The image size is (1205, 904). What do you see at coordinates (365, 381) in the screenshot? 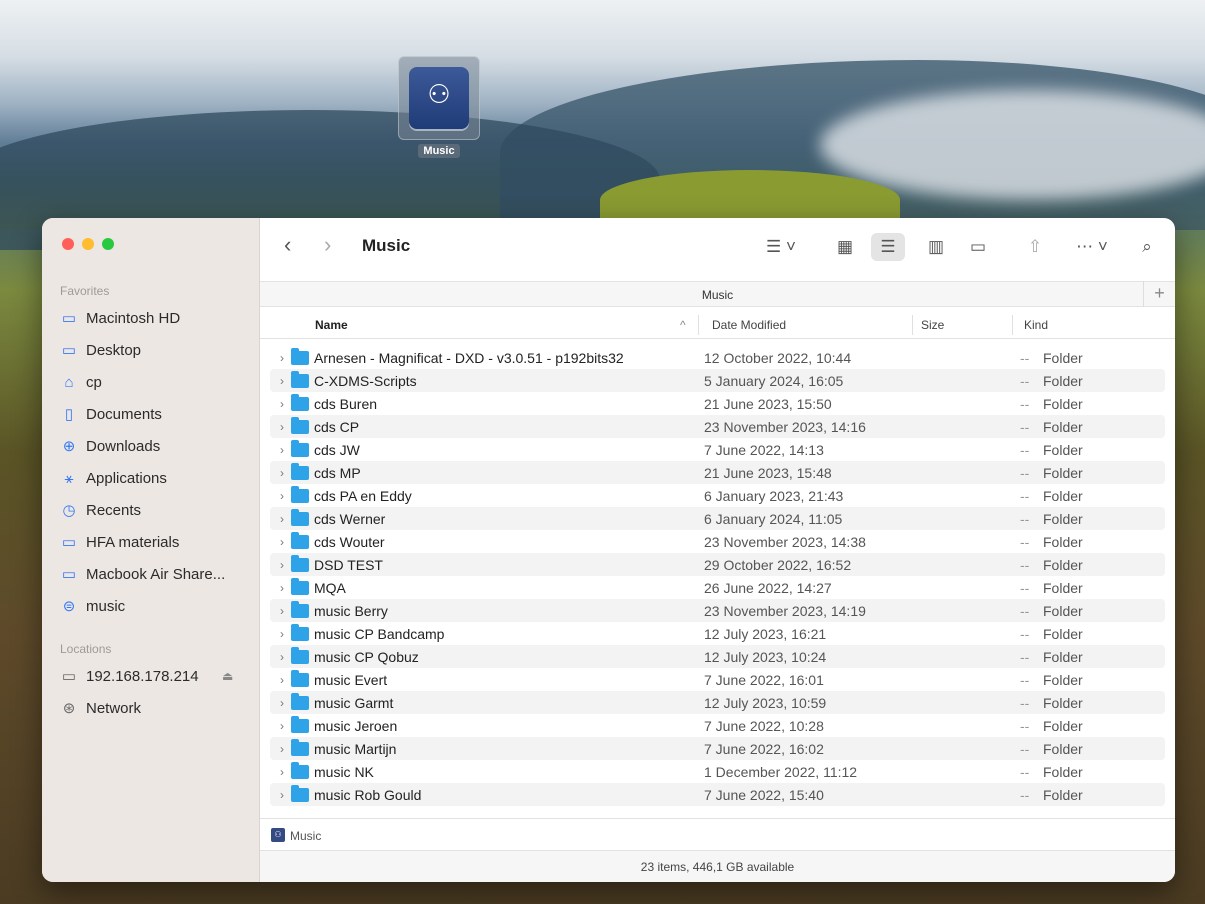
I see `file-name: C-XDMS-Scripts` at bounding box center [365, 381].